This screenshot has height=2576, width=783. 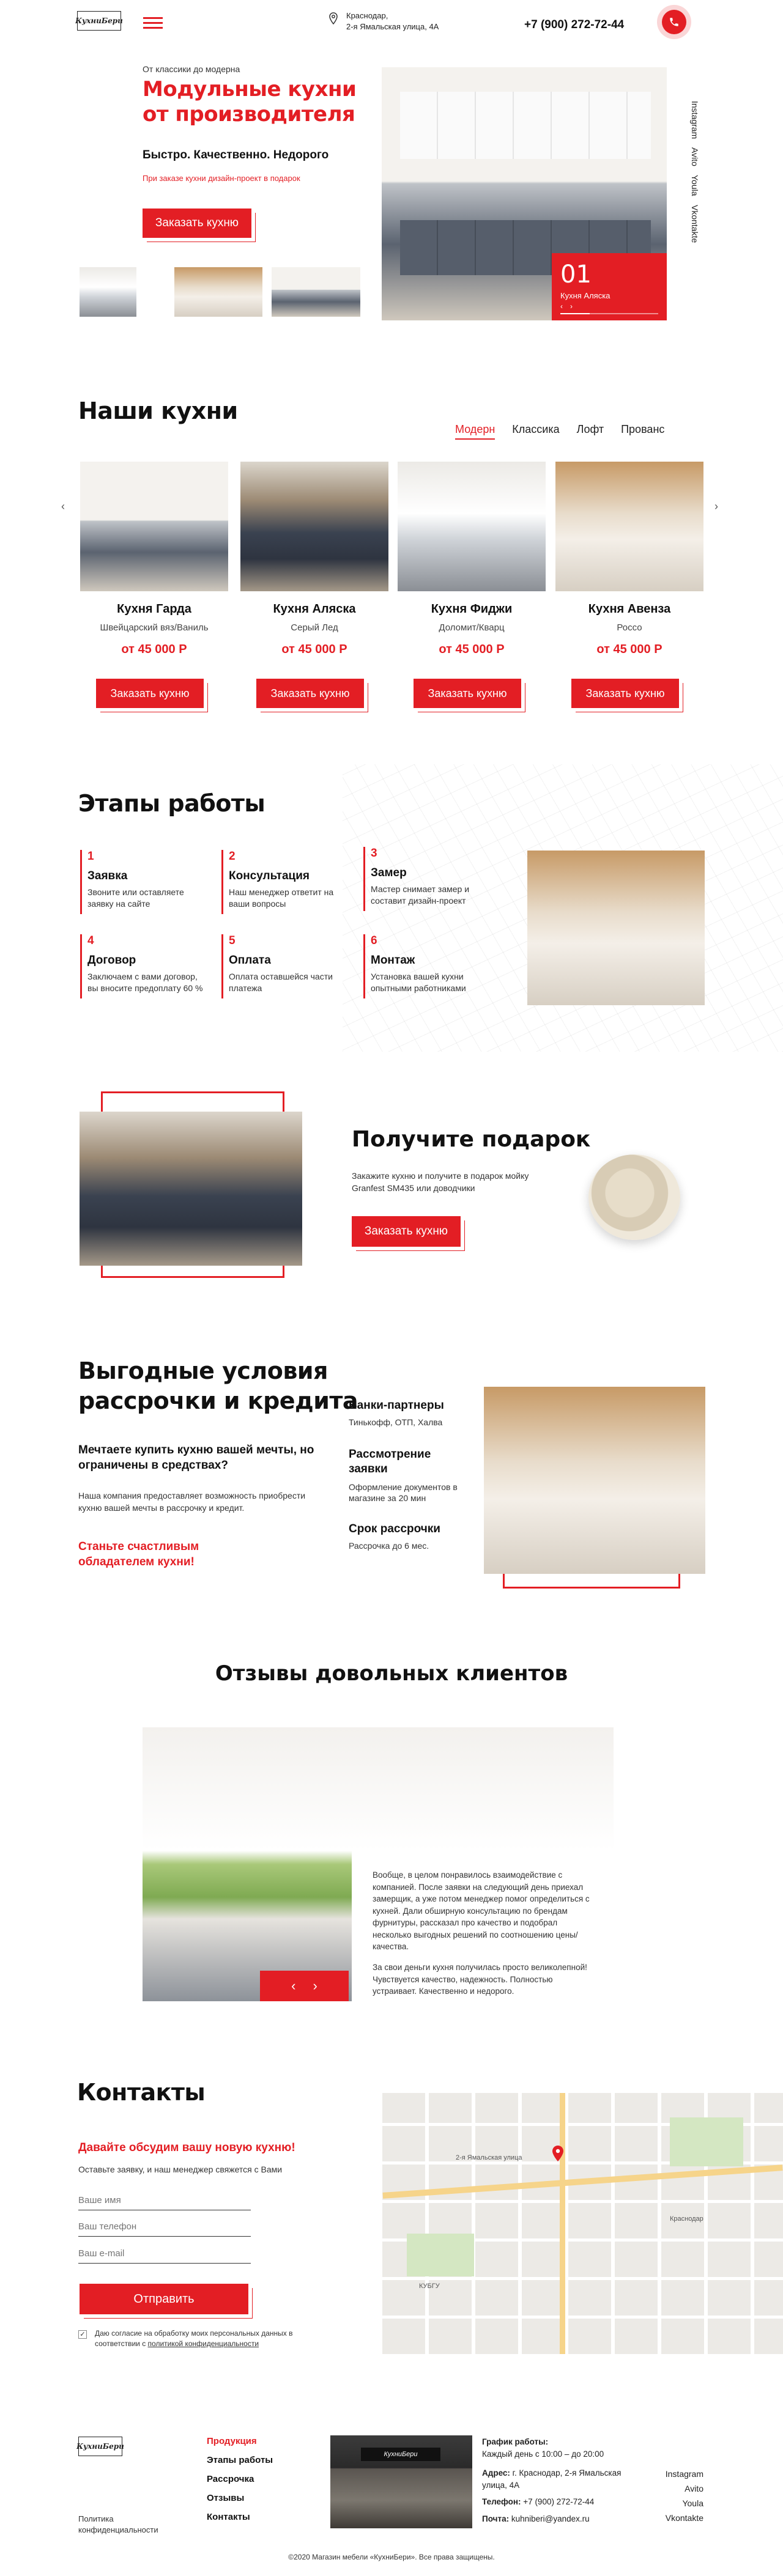 What do you see at coordinates (561, 306) in the screenshot?
I see `hero-prev-icon: ‹` at bounding box center [561, 306].